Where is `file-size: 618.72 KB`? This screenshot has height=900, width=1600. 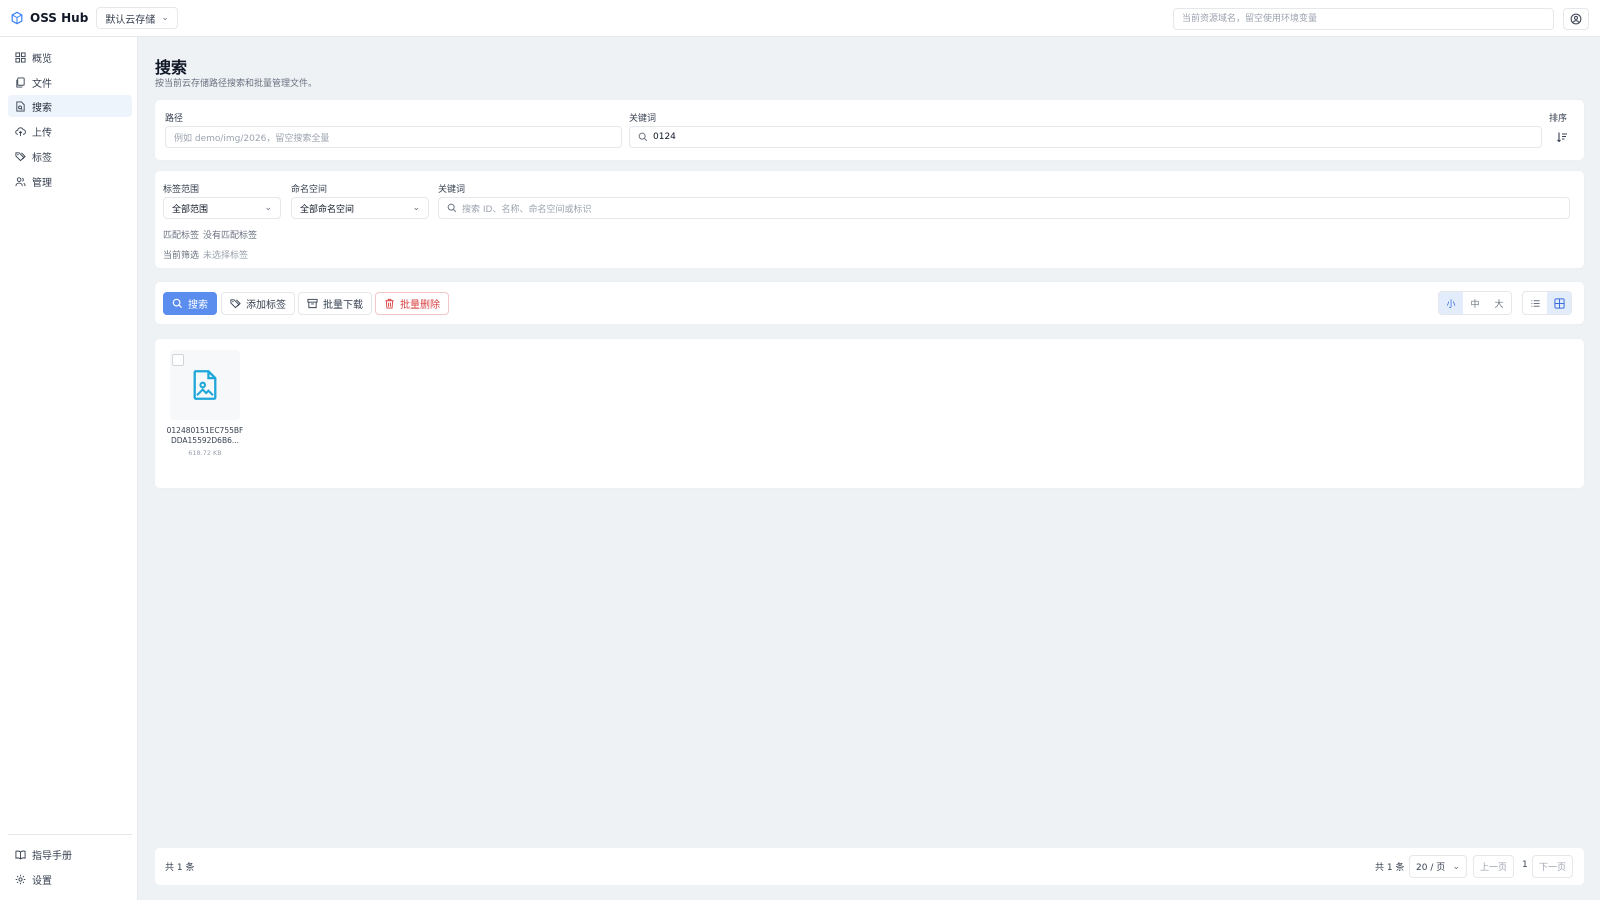 file-size: 618.72 KB is located at coordinates (205, 453).